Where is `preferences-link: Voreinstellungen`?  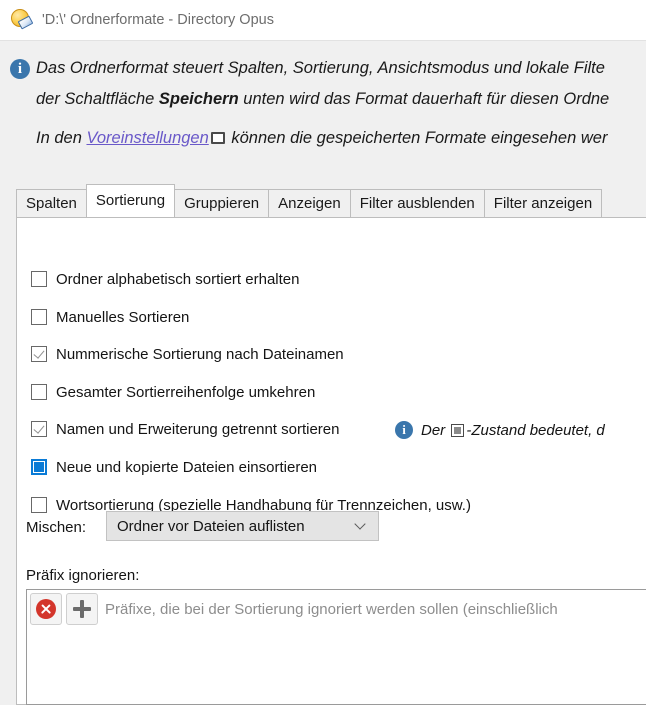 preferences-link: Voreinstellungen is located at coordinates (147, 138).